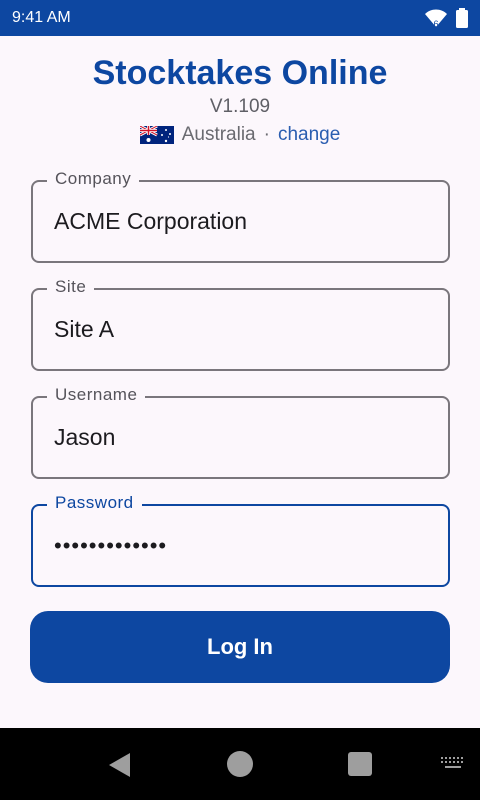 This screenshot has height=800, width=480. Describe the element at coordinates (240, 432) in the screenshot. I see `username-field: Username Jason` at that location.